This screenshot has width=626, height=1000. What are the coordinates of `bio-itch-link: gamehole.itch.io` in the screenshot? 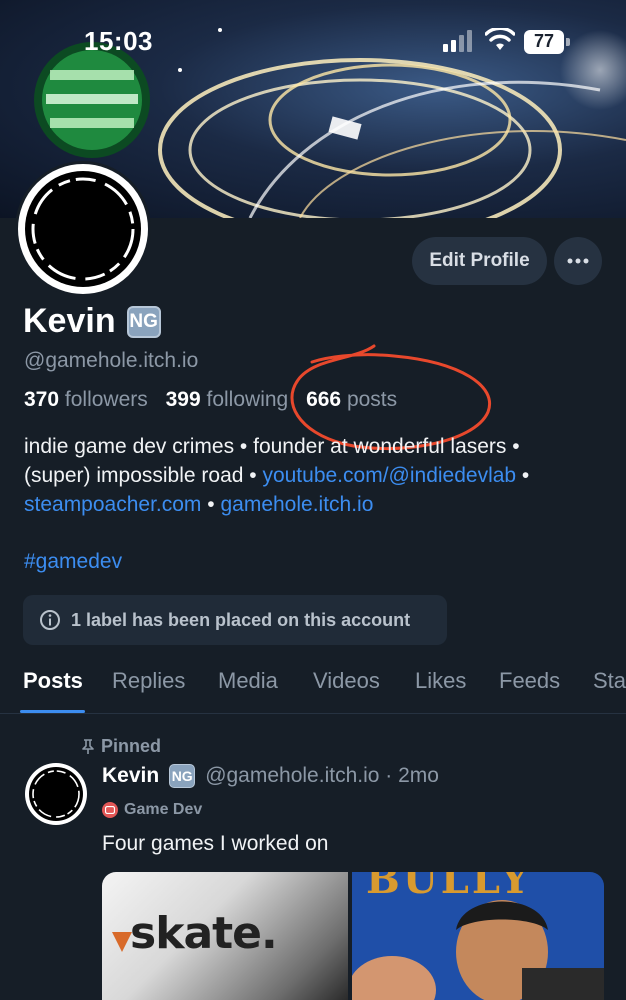 It's located at (296, 504).